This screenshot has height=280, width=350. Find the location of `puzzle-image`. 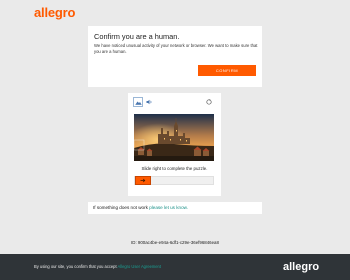

puzzle-image is located at coordinates (174, 137).